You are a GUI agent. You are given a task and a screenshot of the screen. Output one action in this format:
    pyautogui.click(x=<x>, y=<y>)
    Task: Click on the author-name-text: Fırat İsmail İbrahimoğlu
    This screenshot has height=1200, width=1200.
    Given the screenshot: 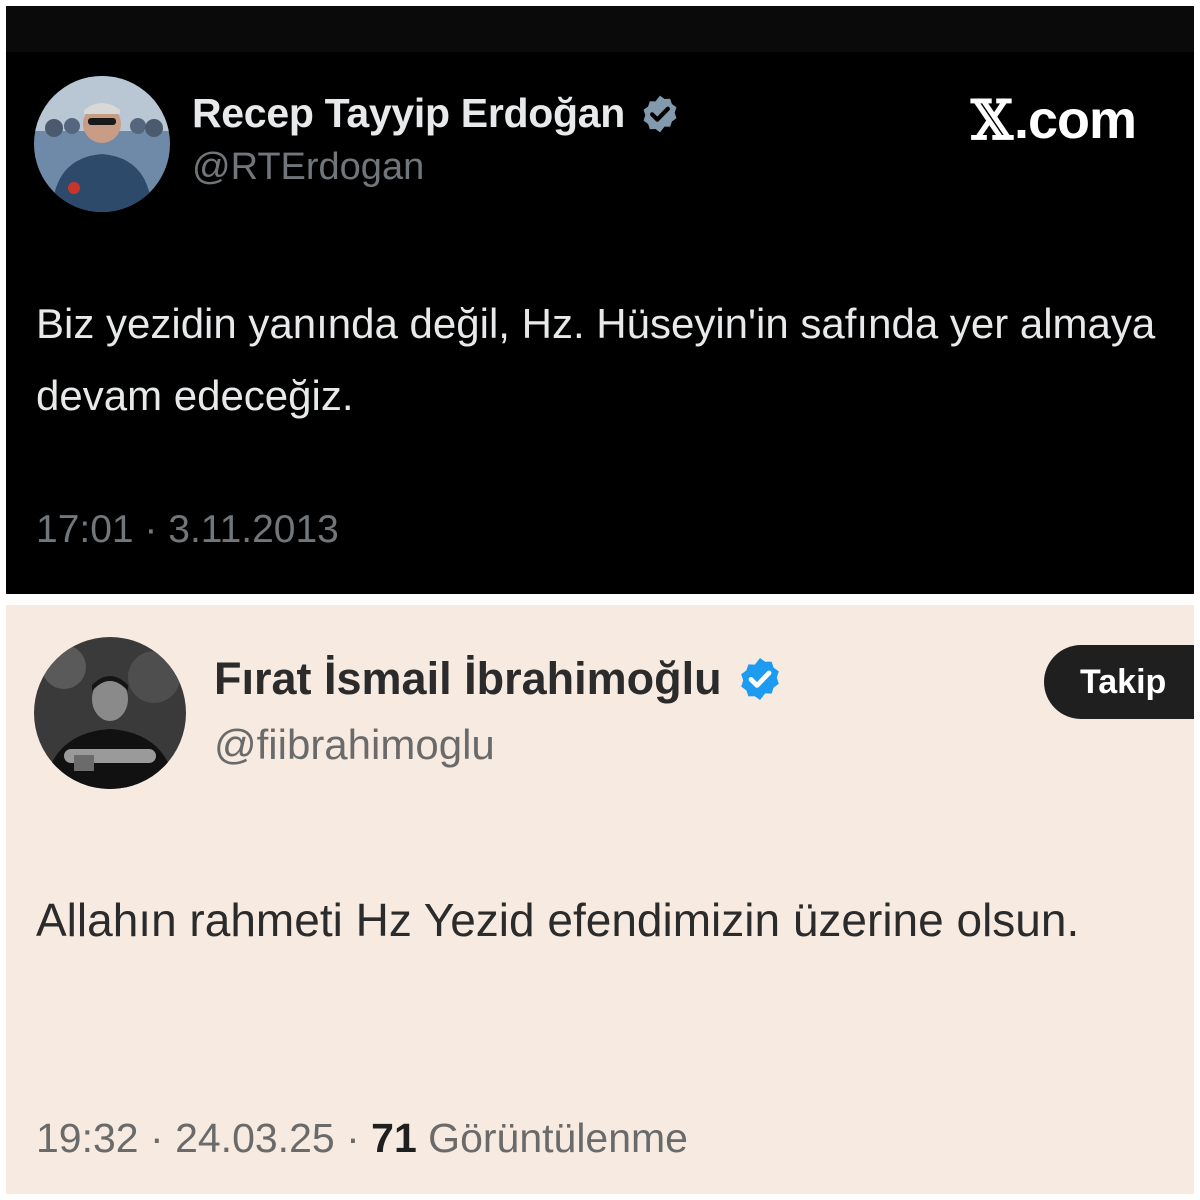 What is the action you would take?
    pyautogui.click(x=468, y=679)
    